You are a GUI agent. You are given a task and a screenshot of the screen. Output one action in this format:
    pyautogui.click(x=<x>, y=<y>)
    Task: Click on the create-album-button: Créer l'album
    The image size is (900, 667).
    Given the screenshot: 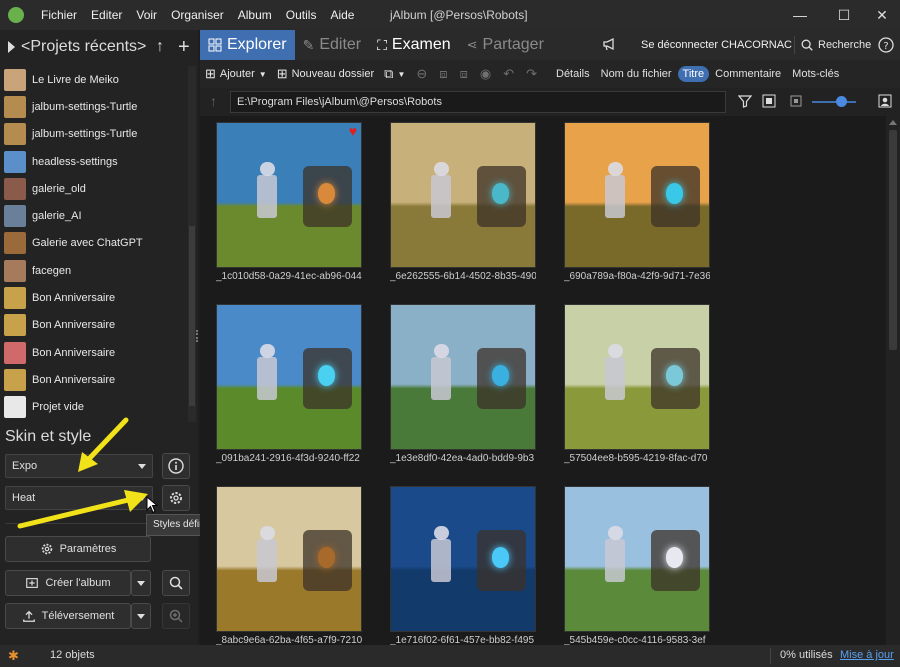 What is the action you would take?
    pyautogui.click(x=68, y=583)
    